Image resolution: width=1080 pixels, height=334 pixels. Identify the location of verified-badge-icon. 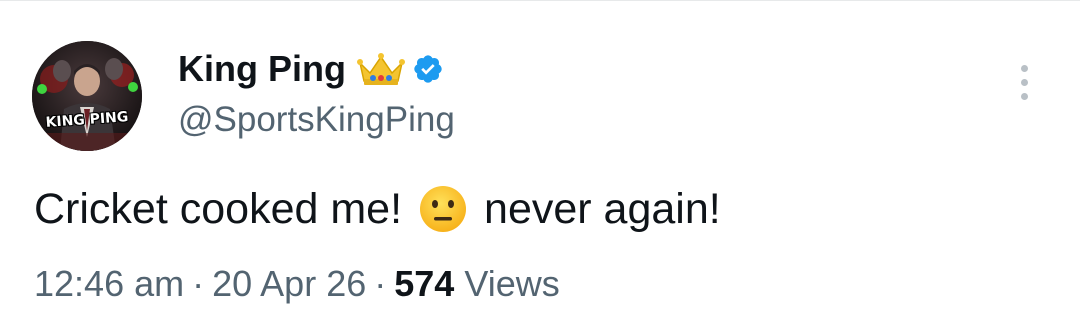
(428, 69).